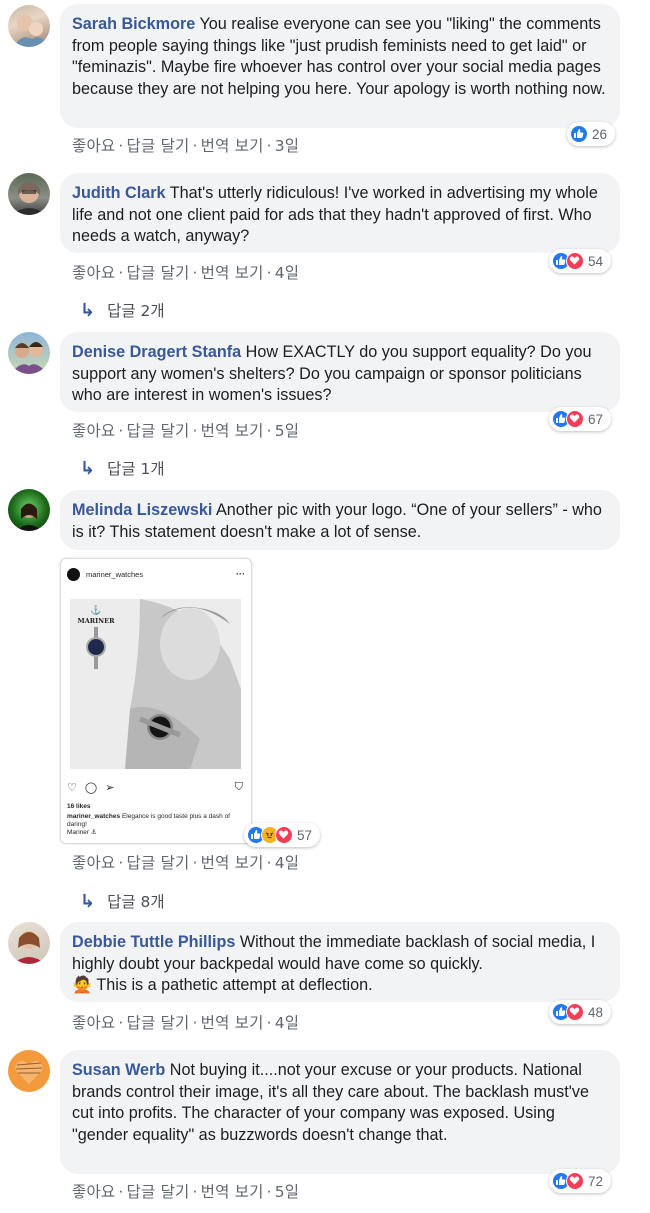 The image size is (650, 1213). Describe the element at coordinates (133, 24) in the screenshot. I see `comment-author: Sarah Bickmore` at that location.